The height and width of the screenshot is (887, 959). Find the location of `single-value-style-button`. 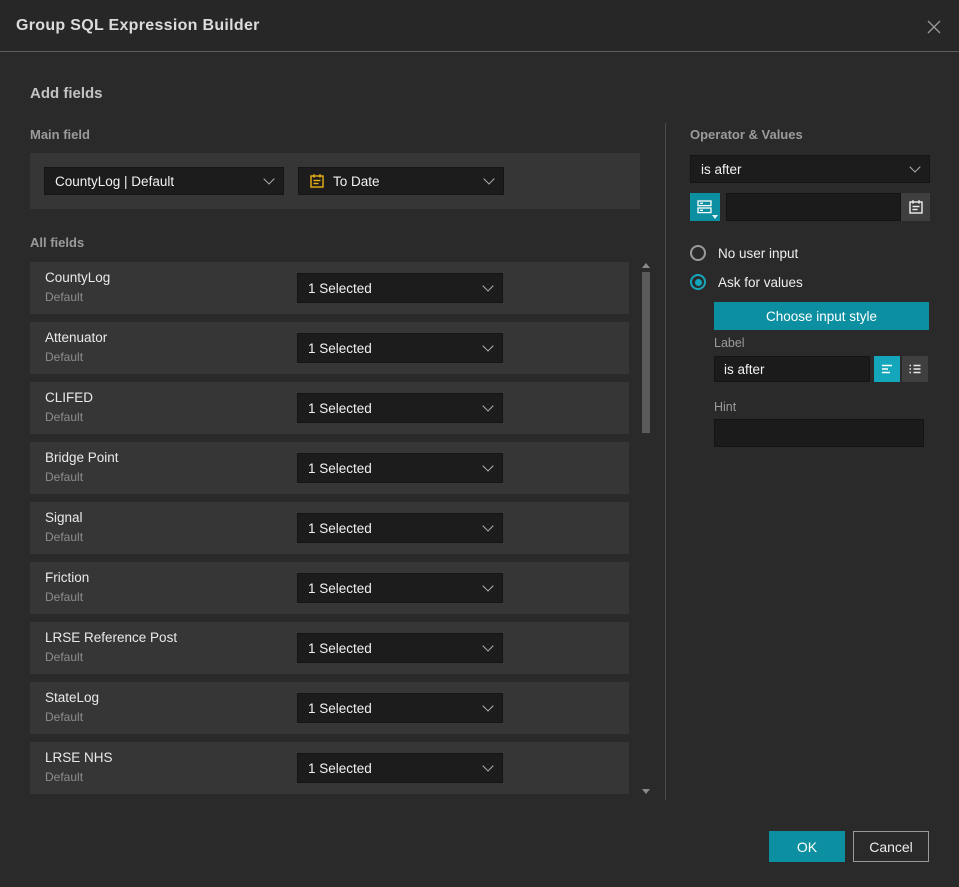

single-value-style-button is located at coordinates (887, 369).